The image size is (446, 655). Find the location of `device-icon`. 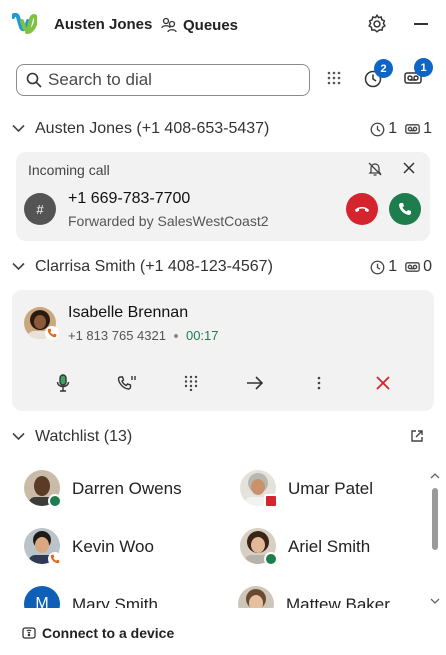

device-icon is located at coordinates (29, 633).